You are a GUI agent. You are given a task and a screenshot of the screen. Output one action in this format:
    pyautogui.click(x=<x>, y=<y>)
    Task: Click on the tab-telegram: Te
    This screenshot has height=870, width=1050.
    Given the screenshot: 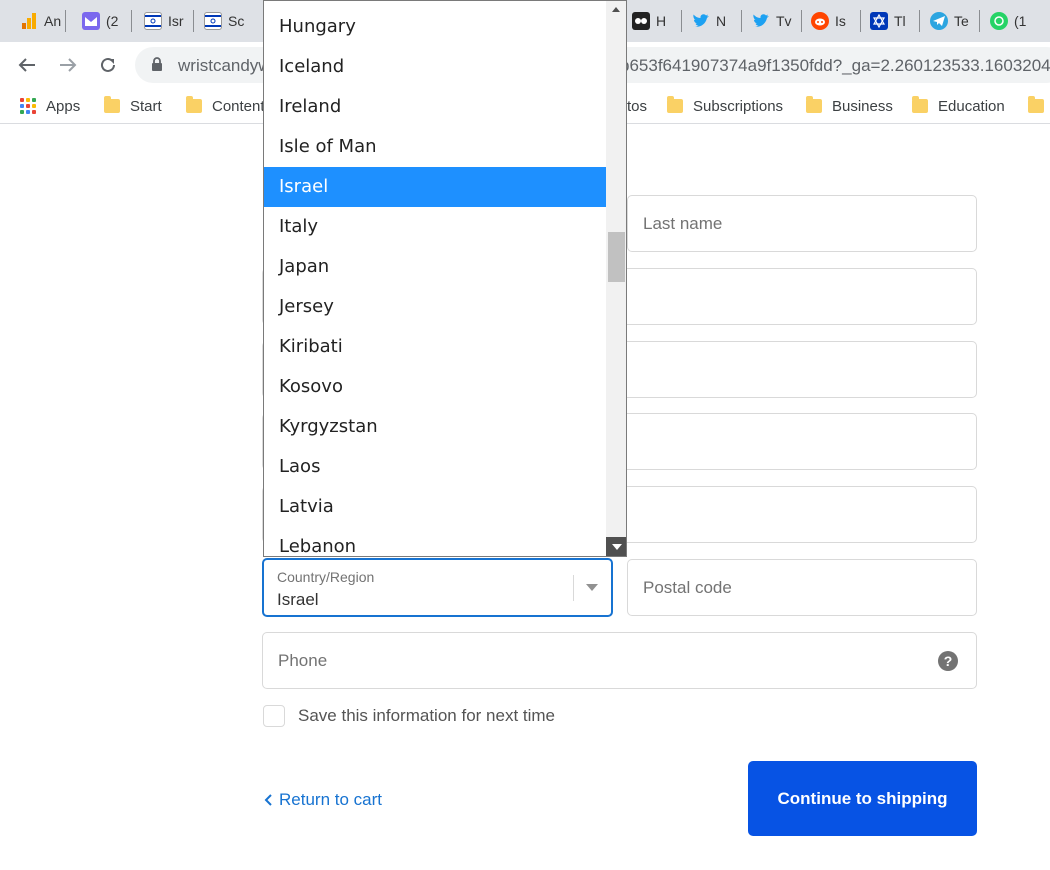 What is the action you would take?
    pyautogui.click(x=955, y=21)
    